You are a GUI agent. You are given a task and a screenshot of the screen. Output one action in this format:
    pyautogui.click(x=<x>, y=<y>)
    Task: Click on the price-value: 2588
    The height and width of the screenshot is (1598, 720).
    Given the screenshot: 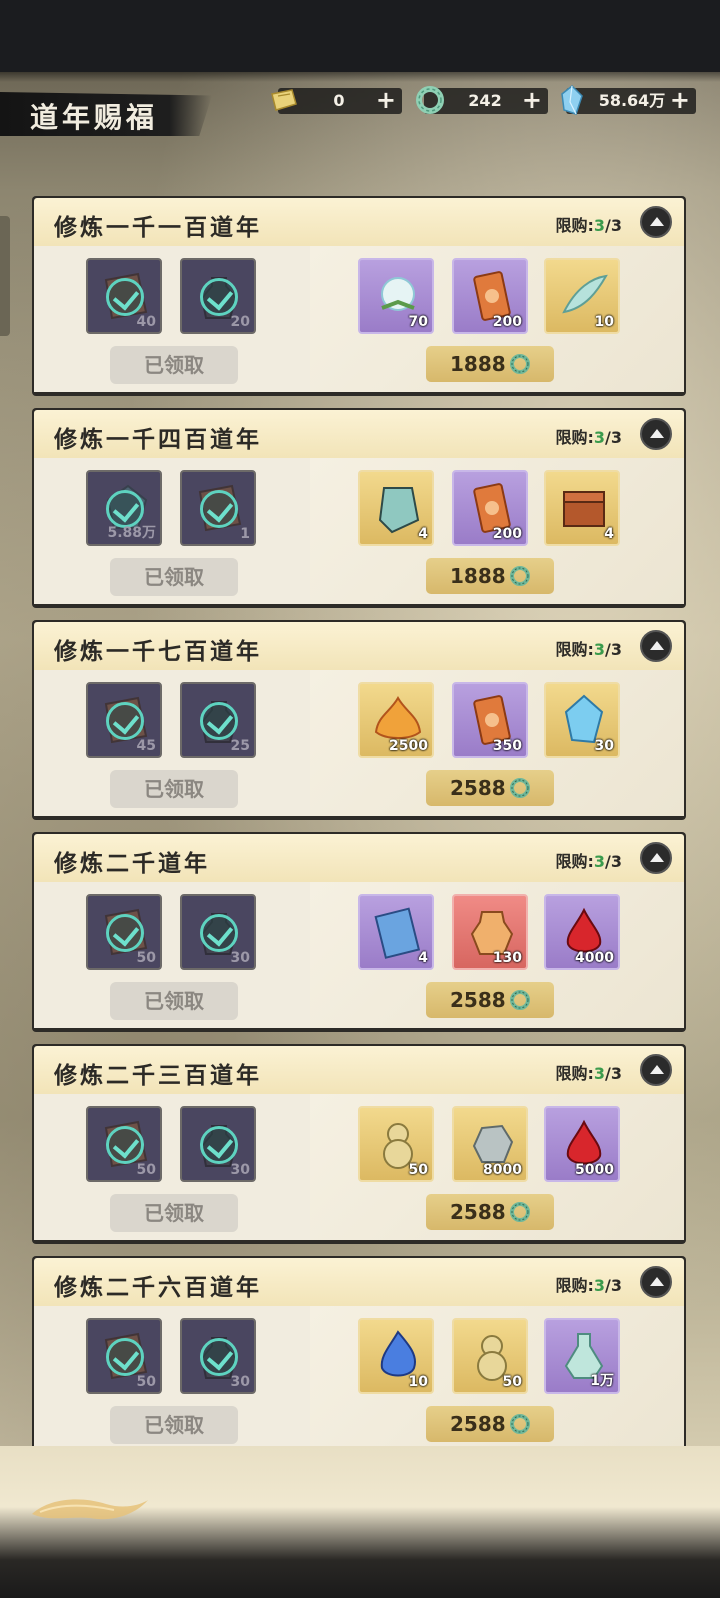 What is the action you would take?
    pyautogui.click(x=478, y=1000)
    